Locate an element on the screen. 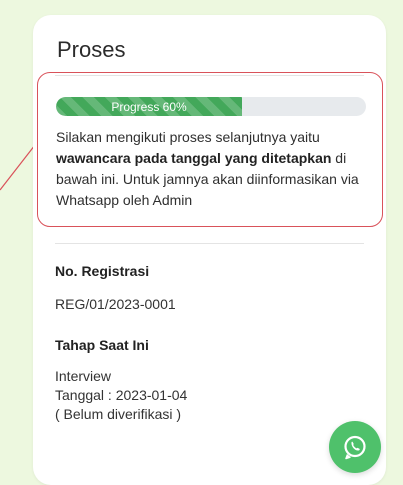  current-stage-date: Tanggal : 2023-01-04 is located at coordinates (121, 395).